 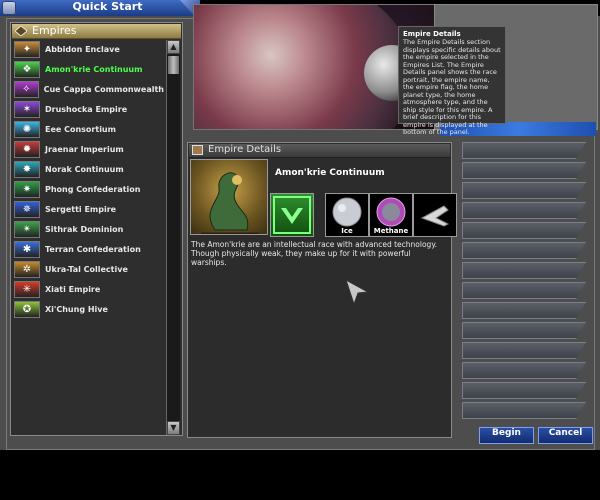 What do you see at coordinates (173, 428) in the screenshot?
I see `scroll-down-button: ▼` at bounding box center [173, 428].